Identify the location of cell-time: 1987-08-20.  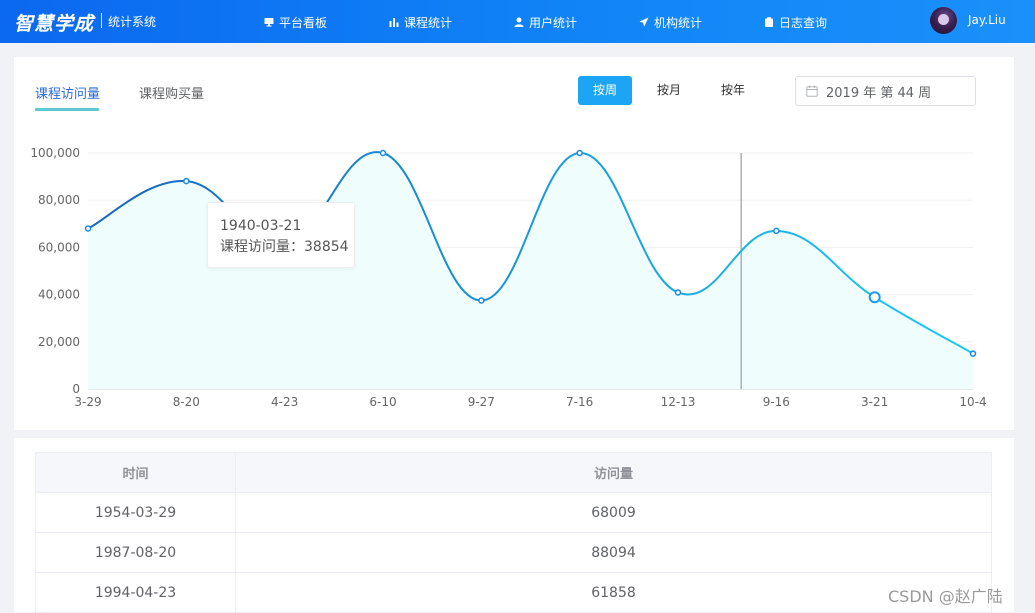
(135, 552).